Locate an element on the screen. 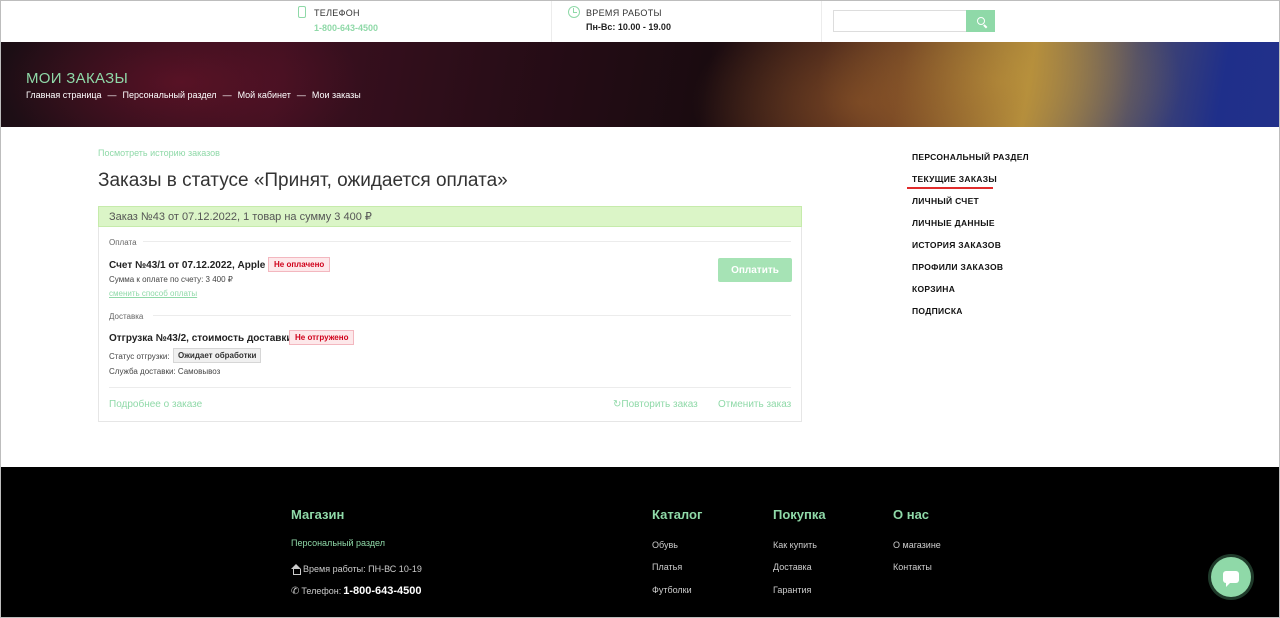 This screenshot has height=618, width=1280. sidebar-item-history: ИСТОРИЯ ЗАКАЗОВ is located at coordinates (956, 245).